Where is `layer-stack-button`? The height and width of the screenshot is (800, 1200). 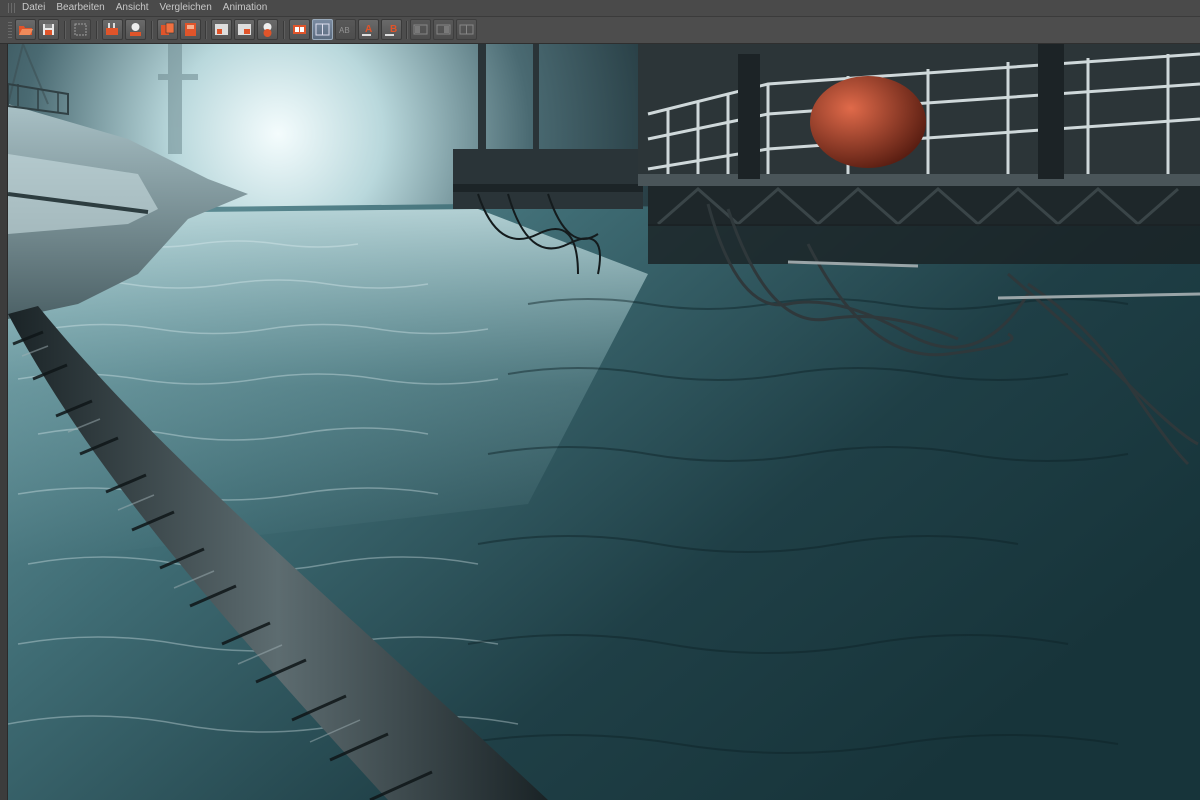 layer-stack-button is located at coordinates (190, 29).